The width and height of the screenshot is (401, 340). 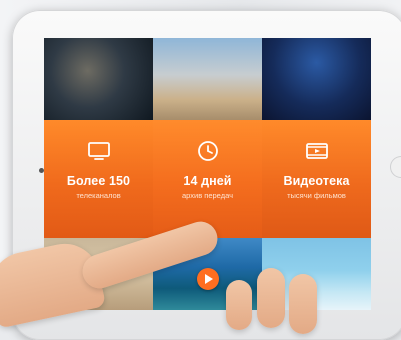 I want to click on football-team-tile, so click(x=316, y=79).